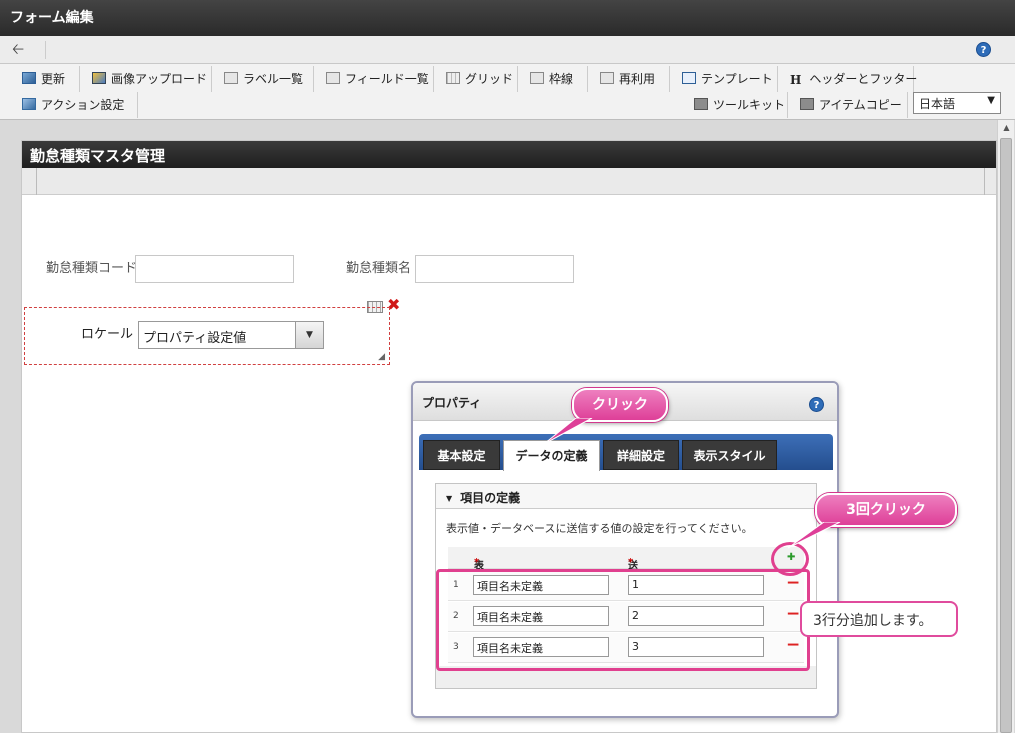  What do you see at coordinates (461, 455) in the screenshot?
I see `tab-basic-settings: 基本設定` at bounding box center [461, 455].